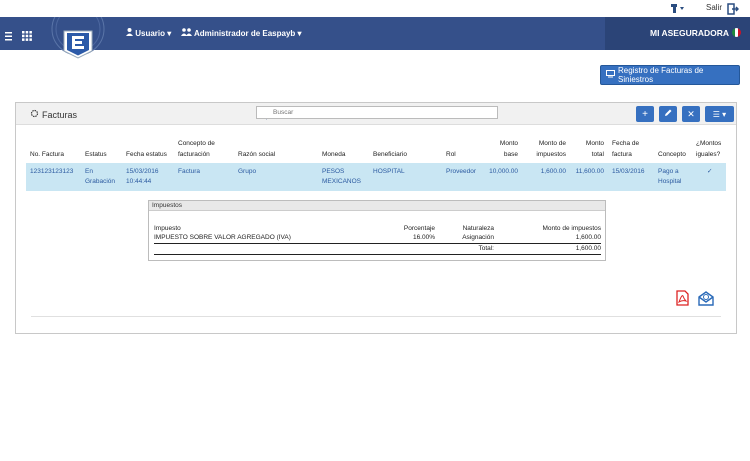  What do you see at coordinates (256, 155) in the screenshot?
I see `col-razon-social: Razón social` at bounding box center [256, 155].